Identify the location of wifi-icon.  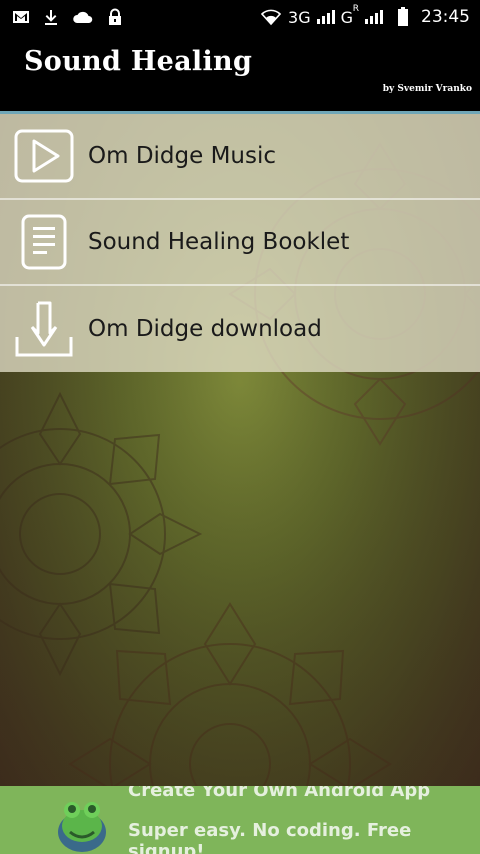
(271, 17).